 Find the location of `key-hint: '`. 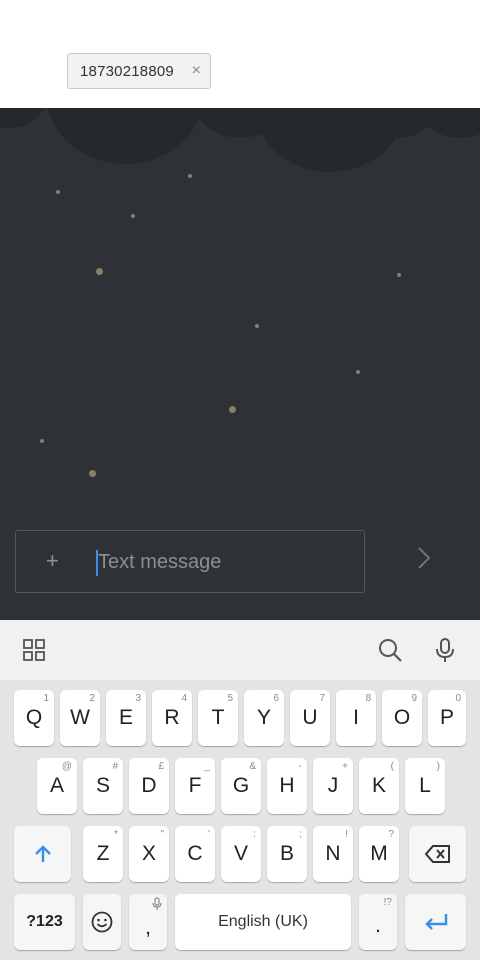

key-hint: ' is located at coordinates (209, 834).